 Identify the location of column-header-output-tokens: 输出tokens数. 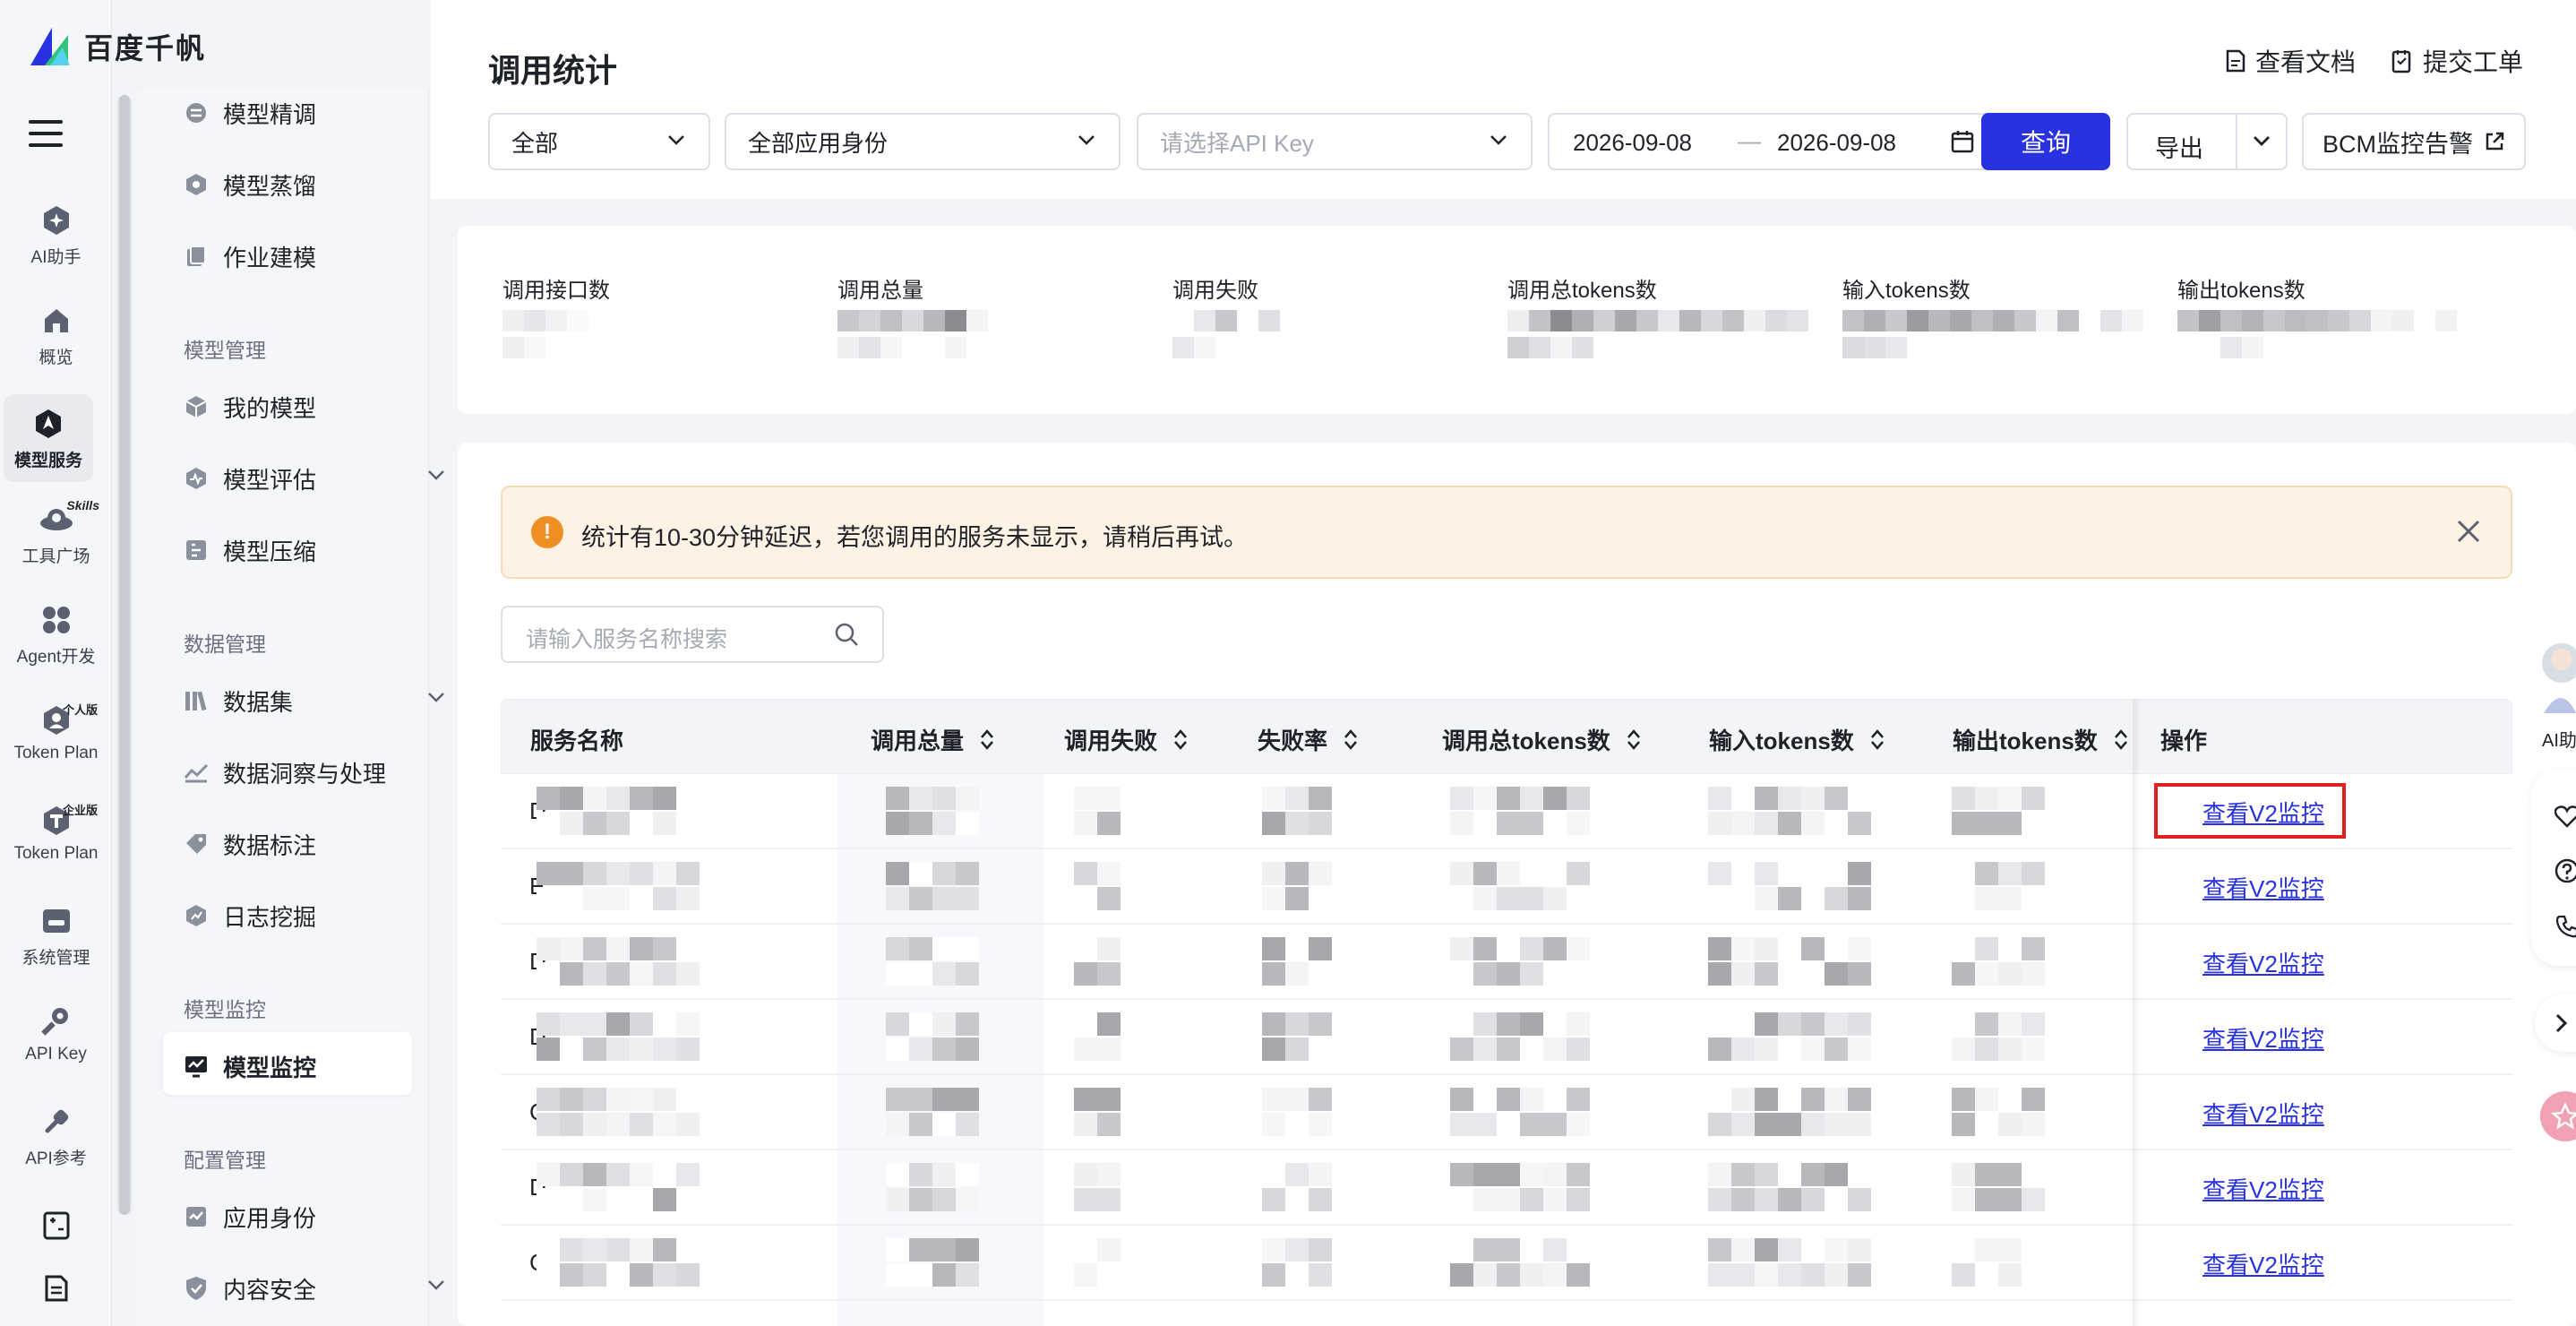
(2040, 739).